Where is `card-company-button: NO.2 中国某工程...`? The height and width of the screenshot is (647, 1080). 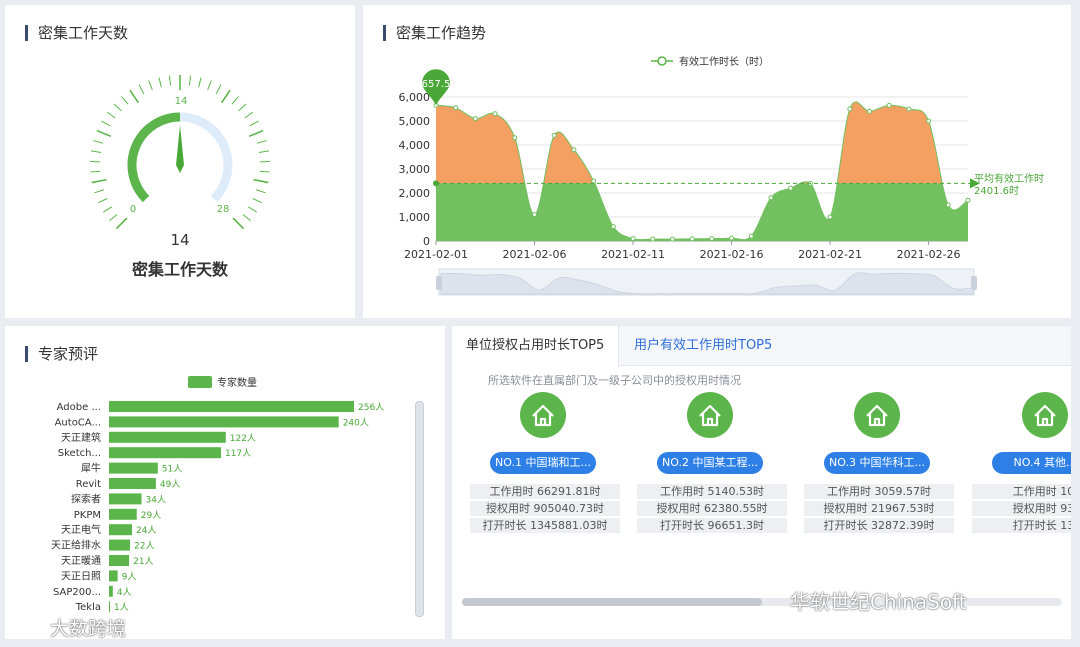
card-company-button: NO.2 中国某工程... is located at coordinates (710, 463).